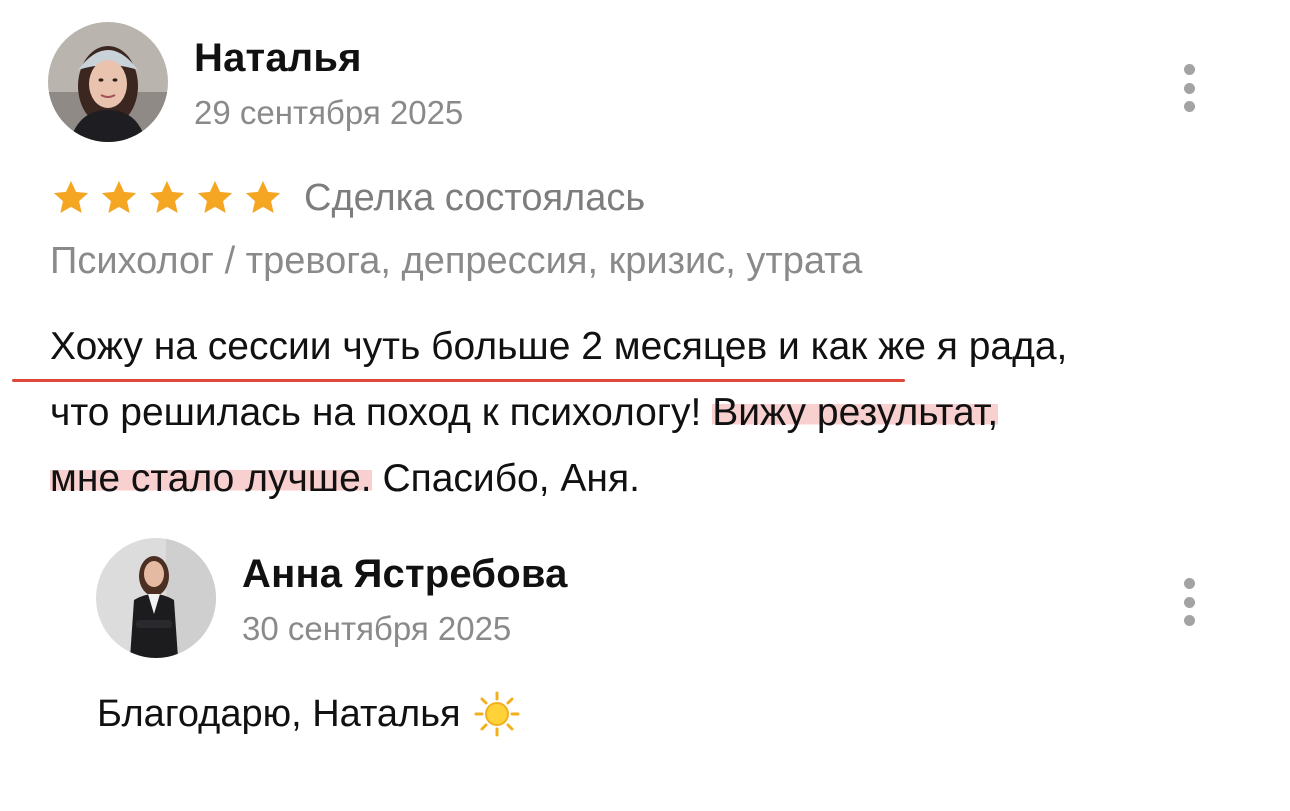 The width and height of the screenshot is (1290, 811). Describe the element at coordinates (458, 380) in the screenshot. I see `red-underline-mark` at that location.